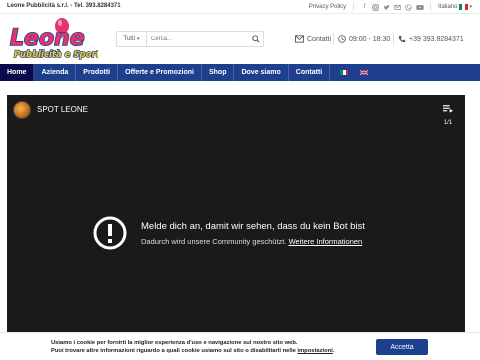 Image resolution: width=480 pixels, height=360 pixels. Describe the element at coordinates (129, 39) in the screenshot. I see `search-category-label: Tutti` at that location.